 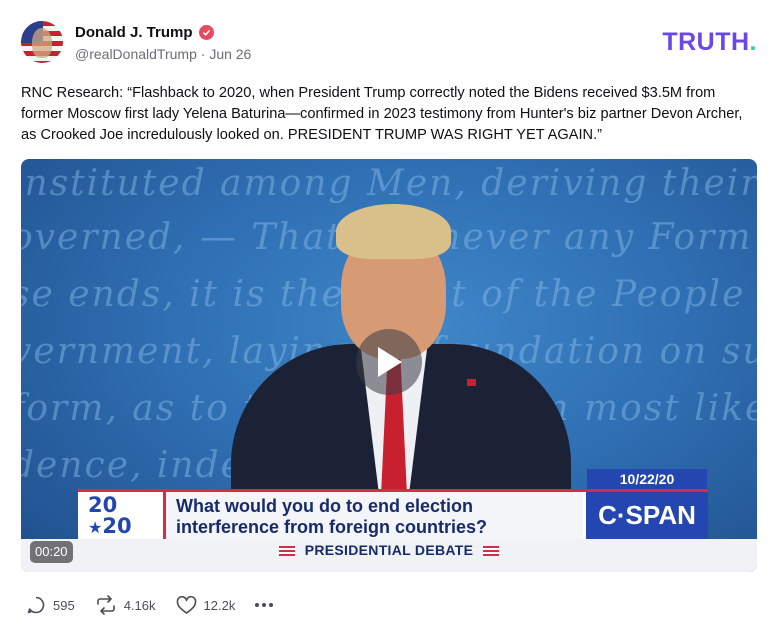 I want to click on avatar-face, so click(x=42, y=43).